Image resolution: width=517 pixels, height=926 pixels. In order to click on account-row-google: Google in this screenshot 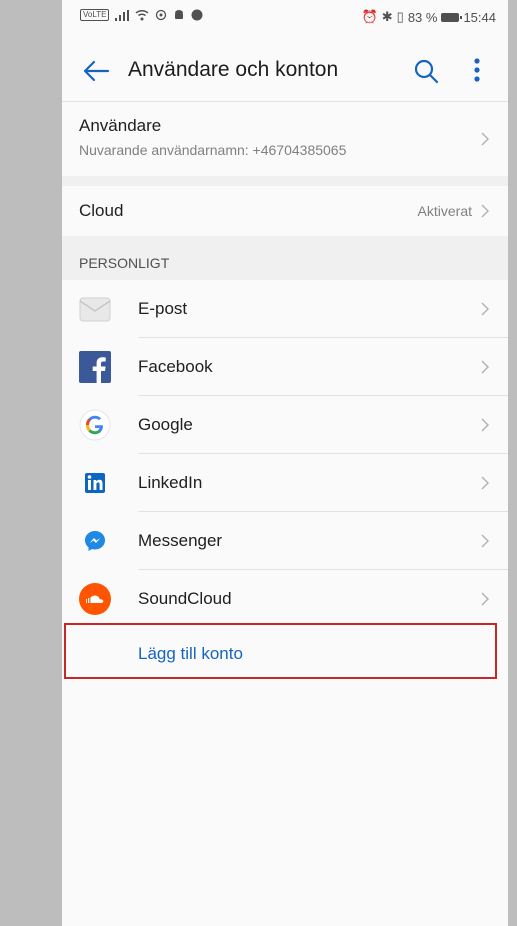, I will do `click(285, 425)`.